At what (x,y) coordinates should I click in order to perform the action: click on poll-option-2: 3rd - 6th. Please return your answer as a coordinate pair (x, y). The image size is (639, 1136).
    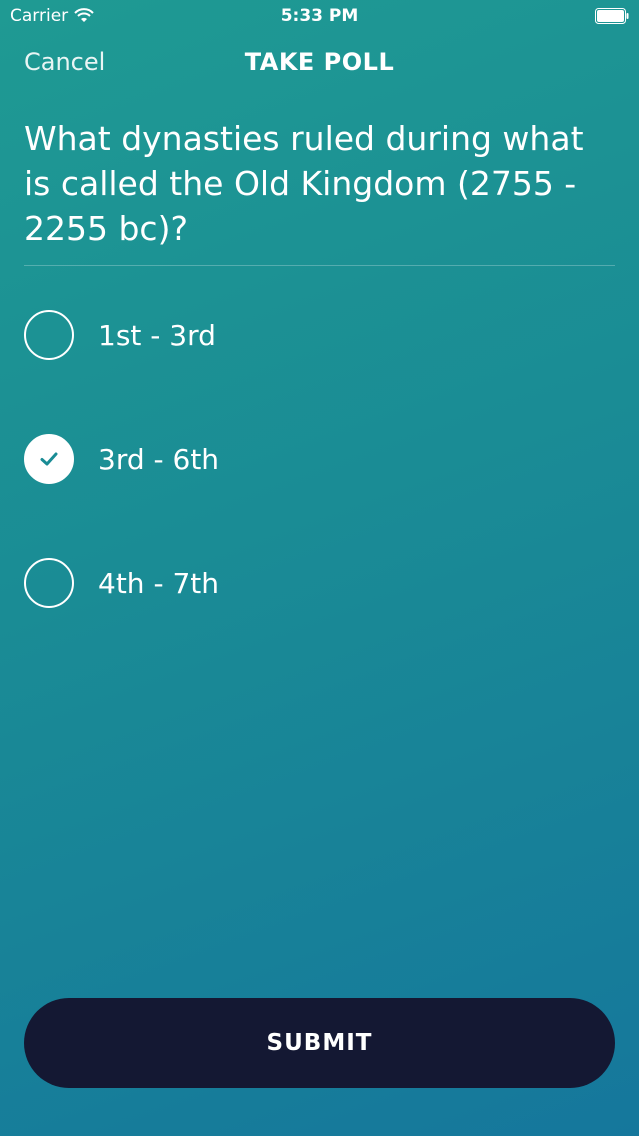
    Looking at the image, I should click on (319, 459).